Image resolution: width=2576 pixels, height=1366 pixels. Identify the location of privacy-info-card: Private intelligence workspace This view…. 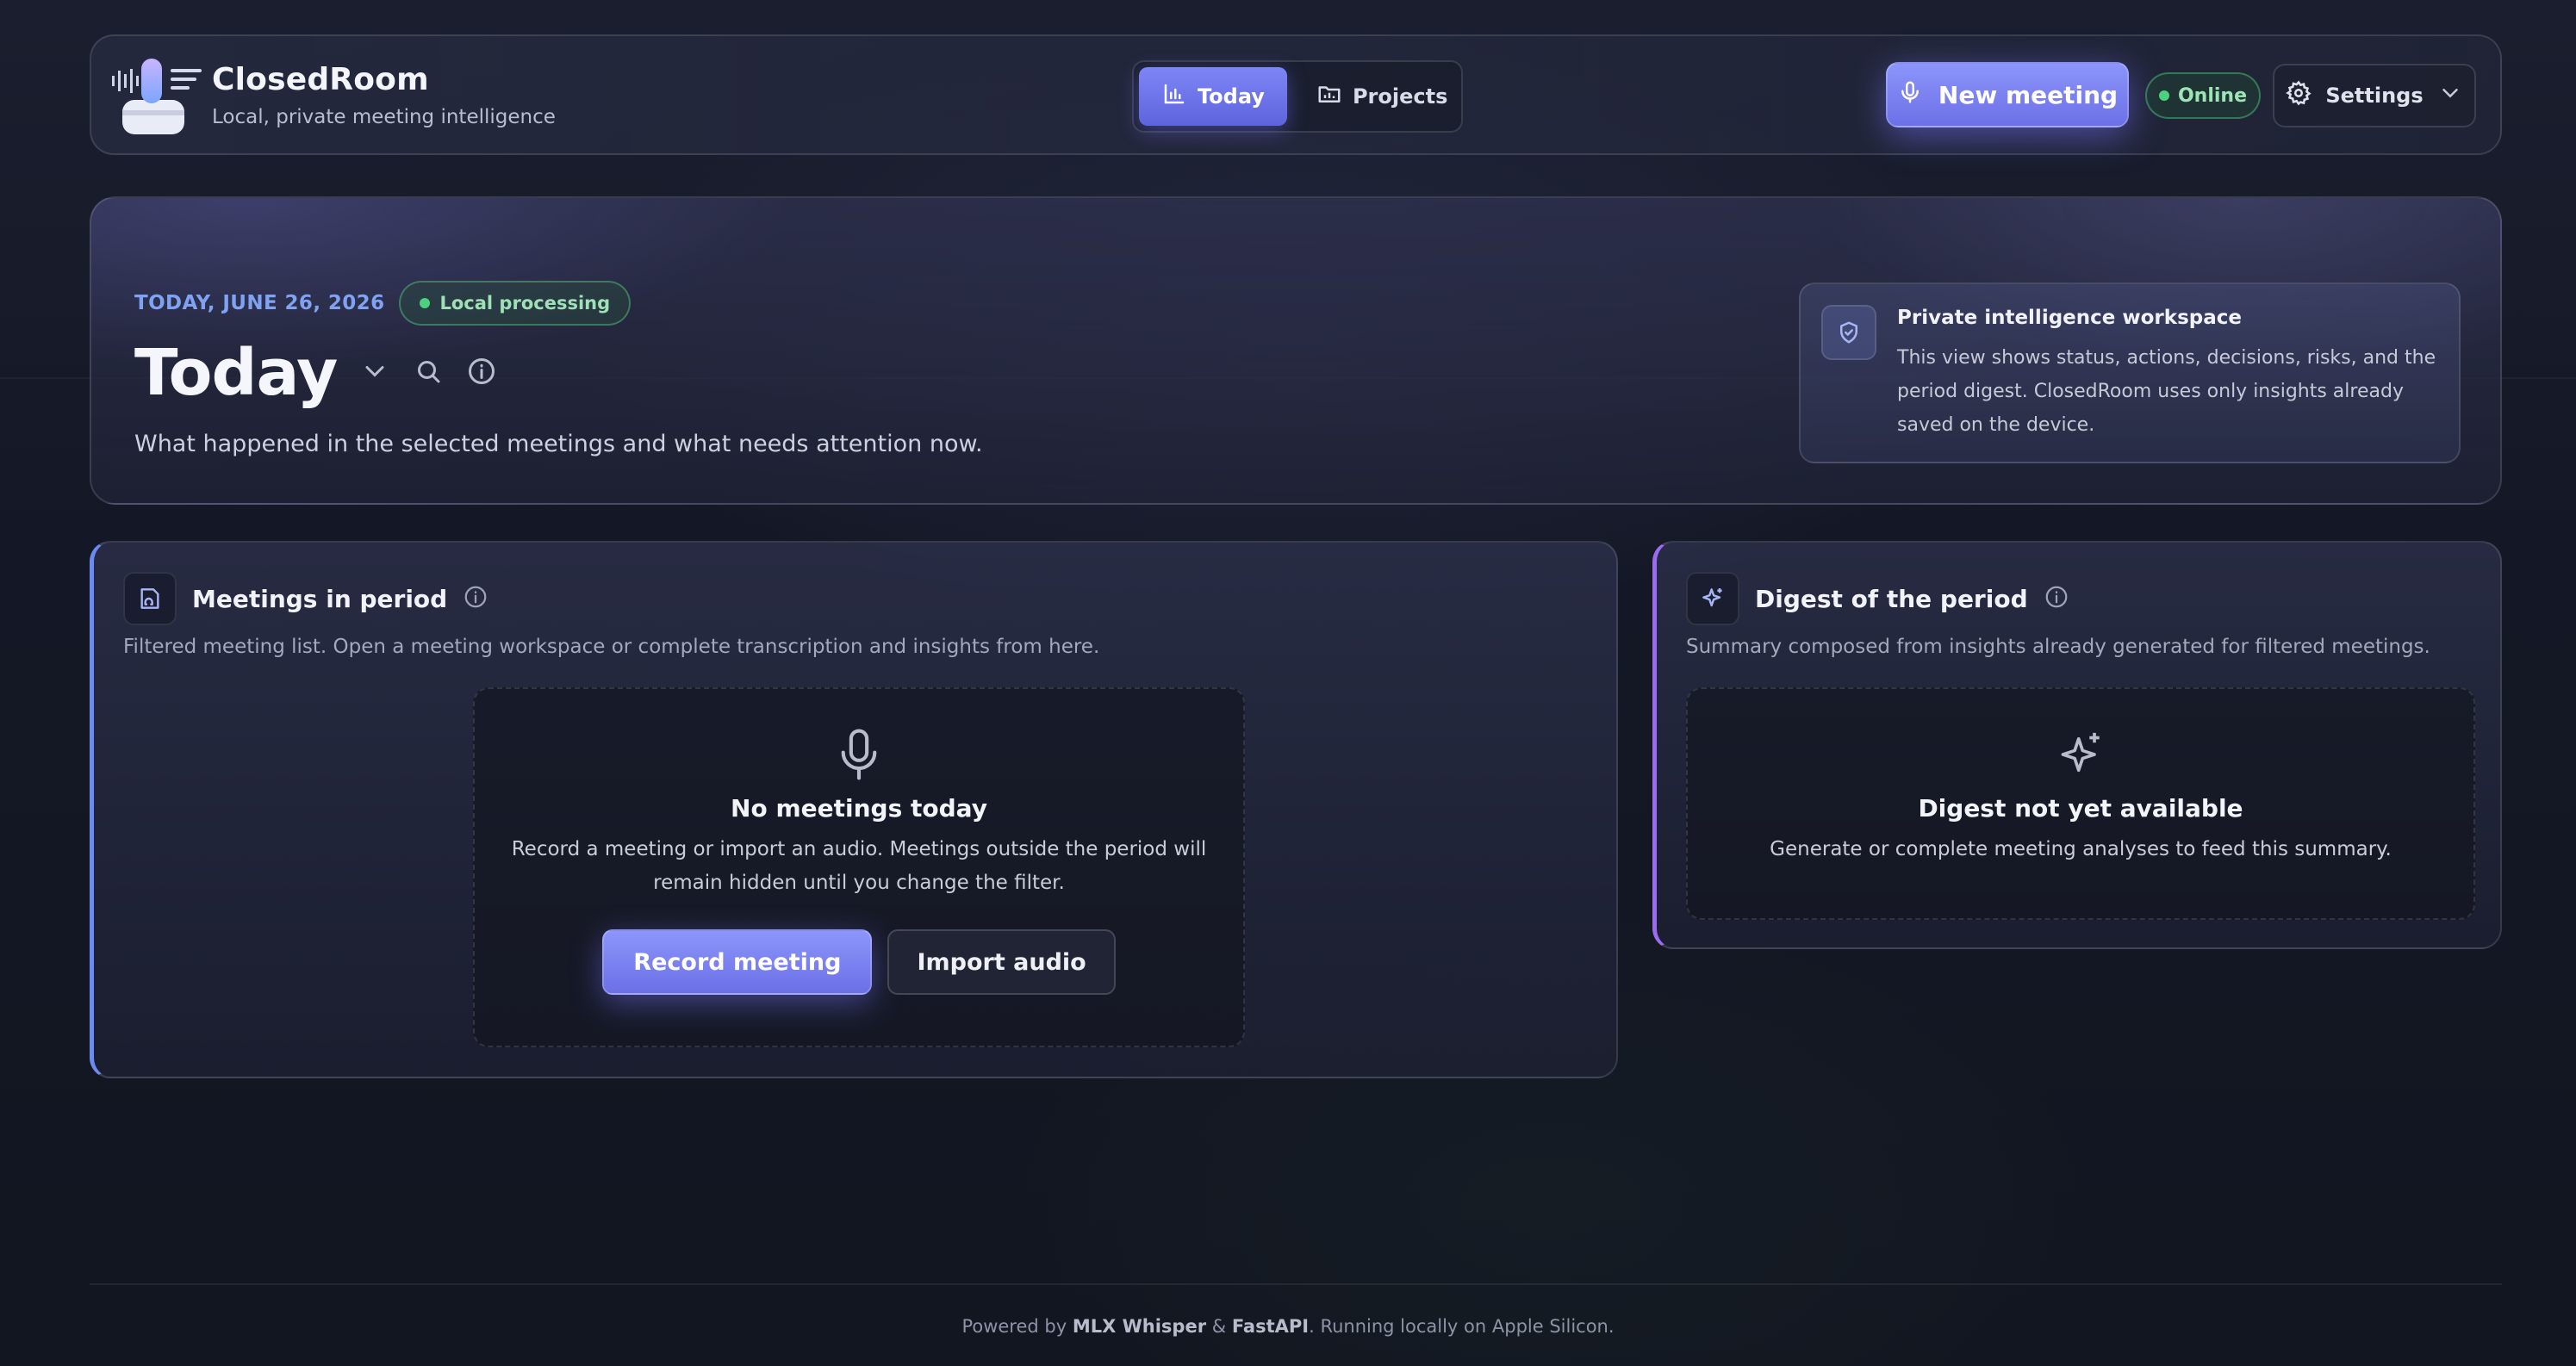
(2130, 373).